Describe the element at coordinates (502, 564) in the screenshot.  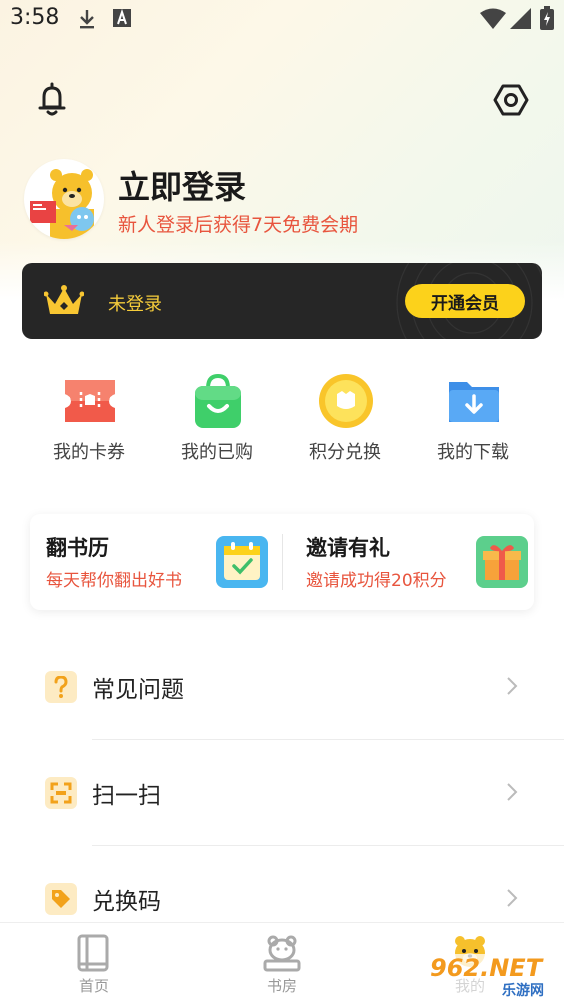
I see `gift-icon` at that location.